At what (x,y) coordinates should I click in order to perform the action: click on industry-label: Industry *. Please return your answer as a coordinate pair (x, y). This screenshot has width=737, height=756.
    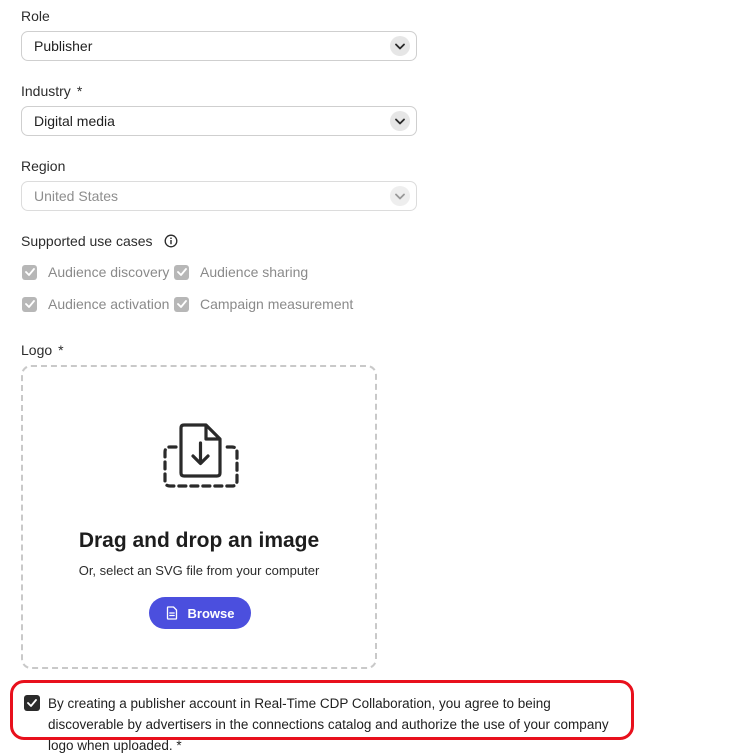
    Looking at the image, I should click on (52, 91).